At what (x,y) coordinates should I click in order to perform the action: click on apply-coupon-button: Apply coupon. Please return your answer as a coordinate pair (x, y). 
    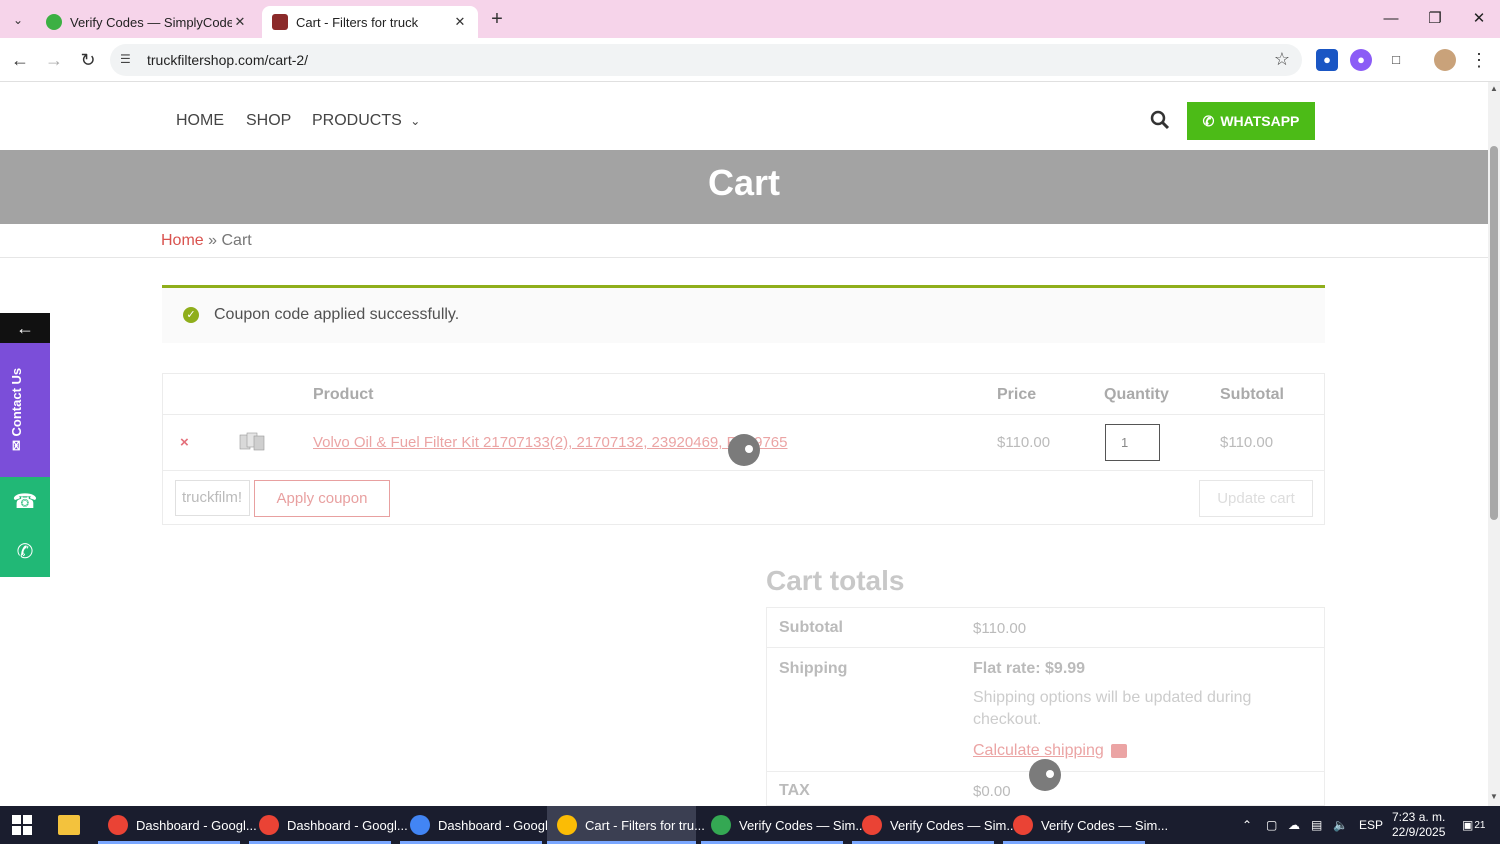
    Looking at the image, I should click on (322, 498).